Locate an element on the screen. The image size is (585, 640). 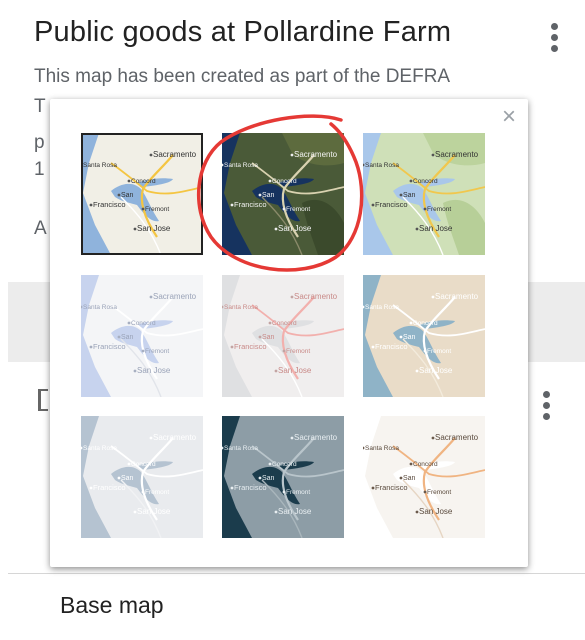
close-icon: × is located at coordinates (509, 117).